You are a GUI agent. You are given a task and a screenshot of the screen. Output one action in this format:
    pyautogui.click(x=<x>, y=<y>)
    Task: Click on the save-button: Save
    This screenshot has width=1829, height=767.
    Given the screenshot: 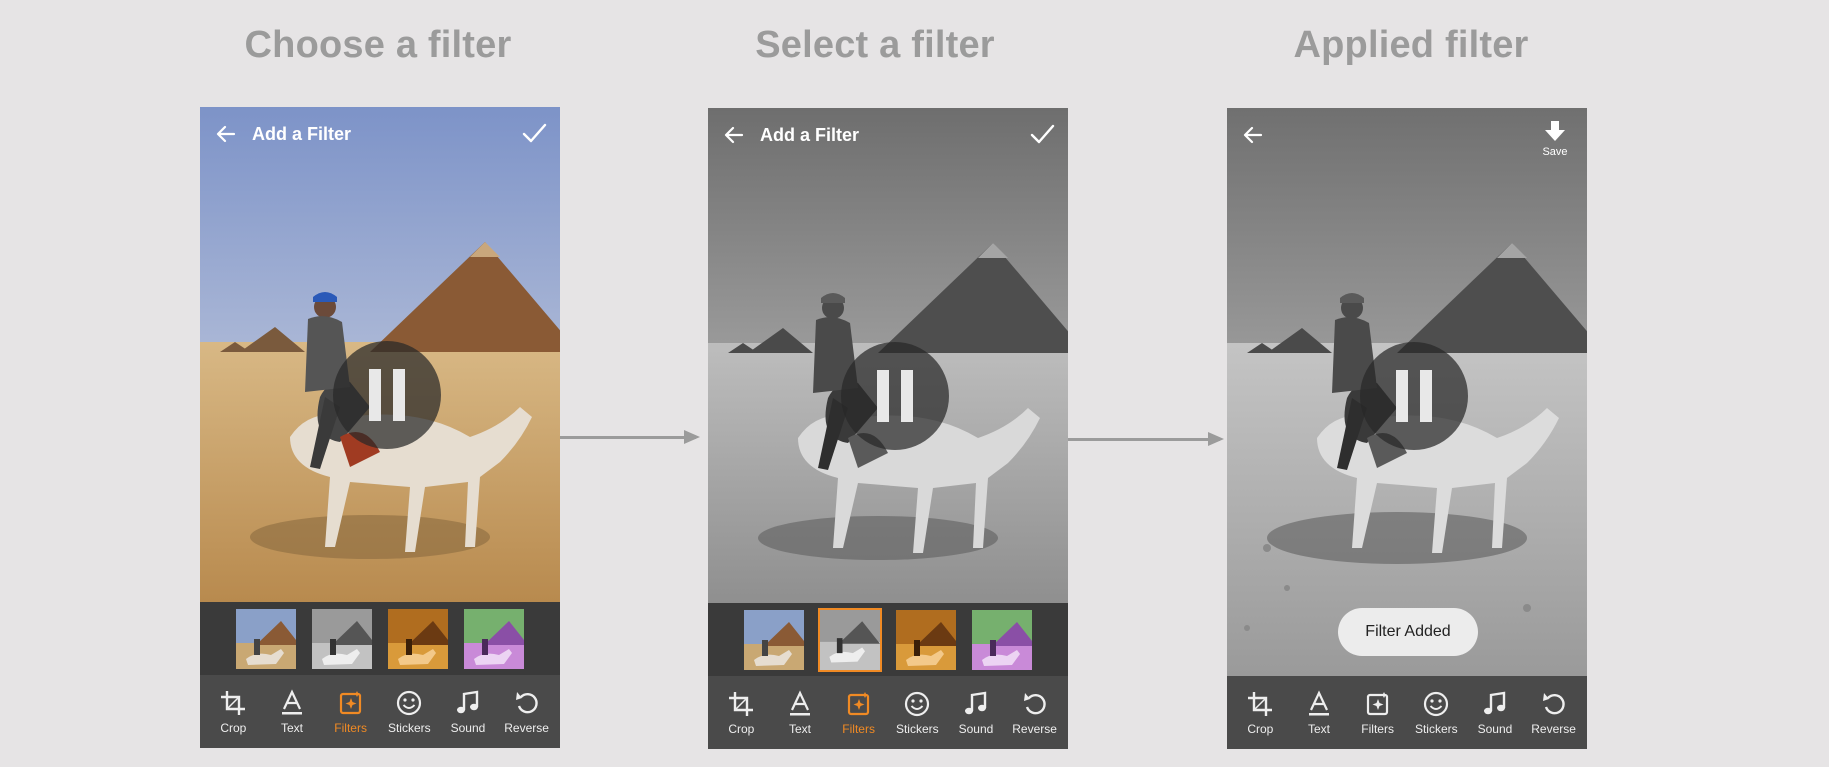 What is the action you would take?
    pyautogui.click(x=1555, y=139)
    